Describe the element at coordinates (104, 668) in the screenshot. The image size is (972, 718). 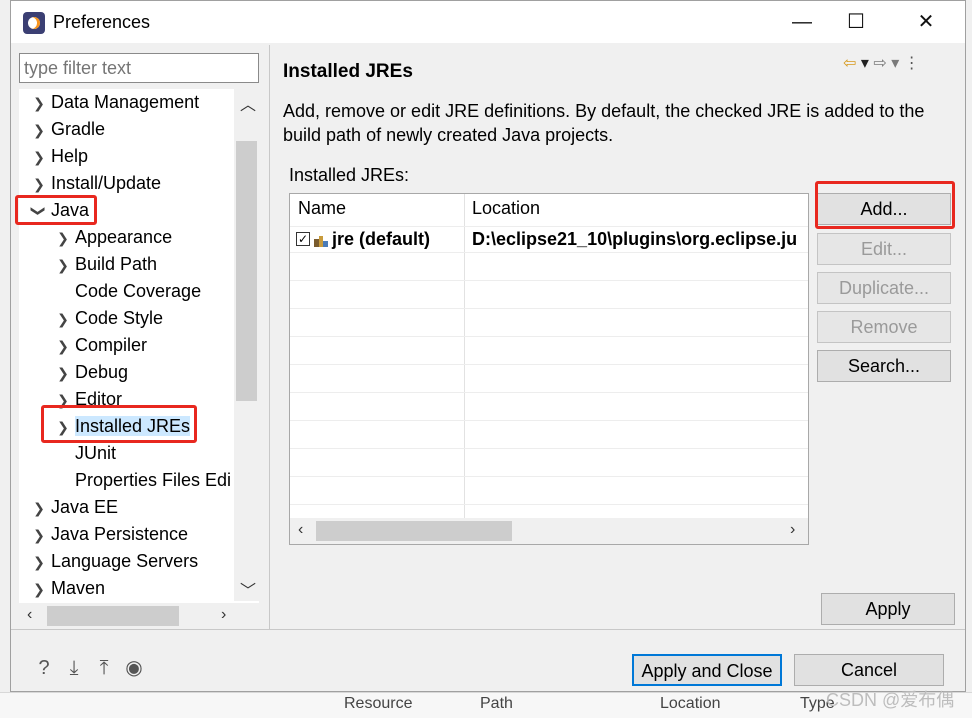
I see `export-icon: ⤒` at that location.